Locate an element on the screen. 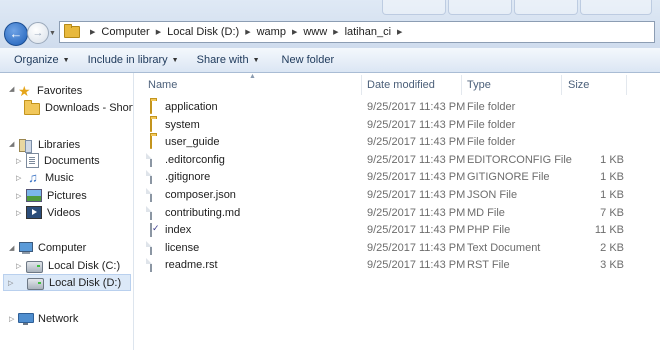 This screenshot has height=350, width=660. file-row: index 9/25/2017 11:43 PMPHP File 11 KB is located at coordinates (397, 230).